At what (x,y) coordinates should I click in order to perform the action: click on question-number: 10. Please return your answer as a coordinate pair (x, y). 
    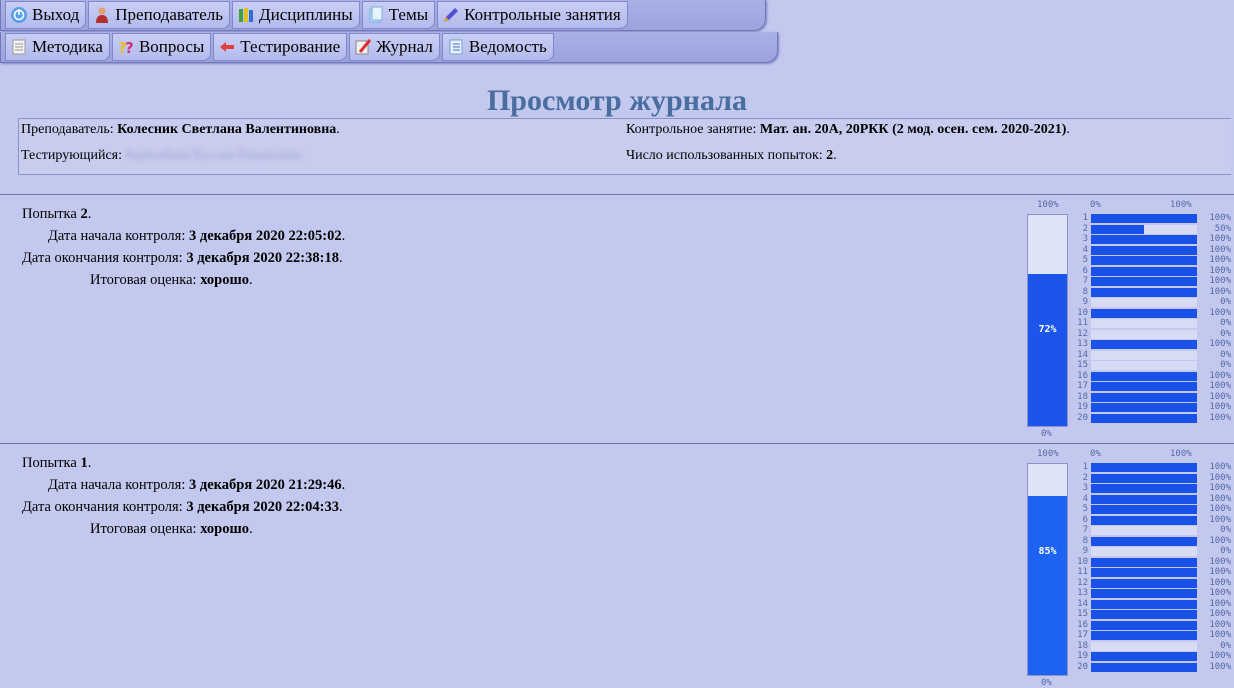
    Looking at the image, I should click on (1082, 312).